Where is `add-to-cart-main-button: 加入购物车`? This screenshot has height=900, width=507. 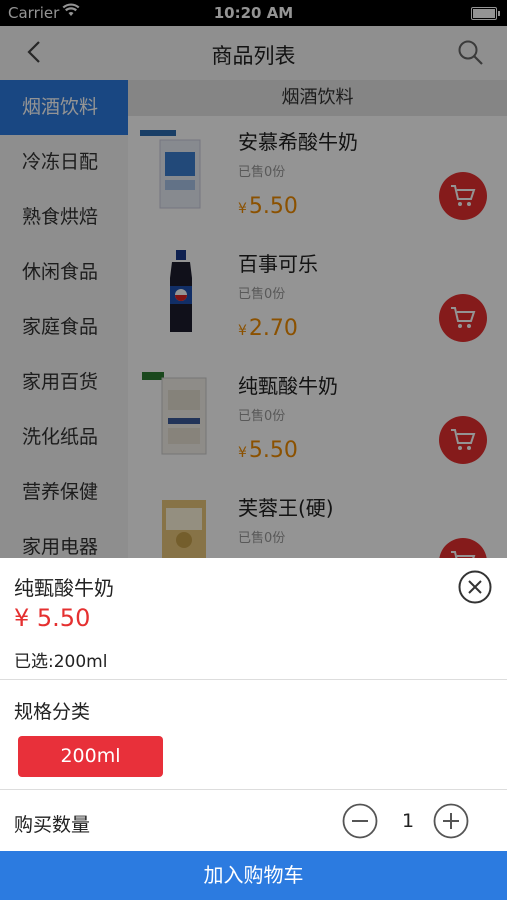
add-to-cart-main-button: 加入购物车 is located at coordinates (253, 875).